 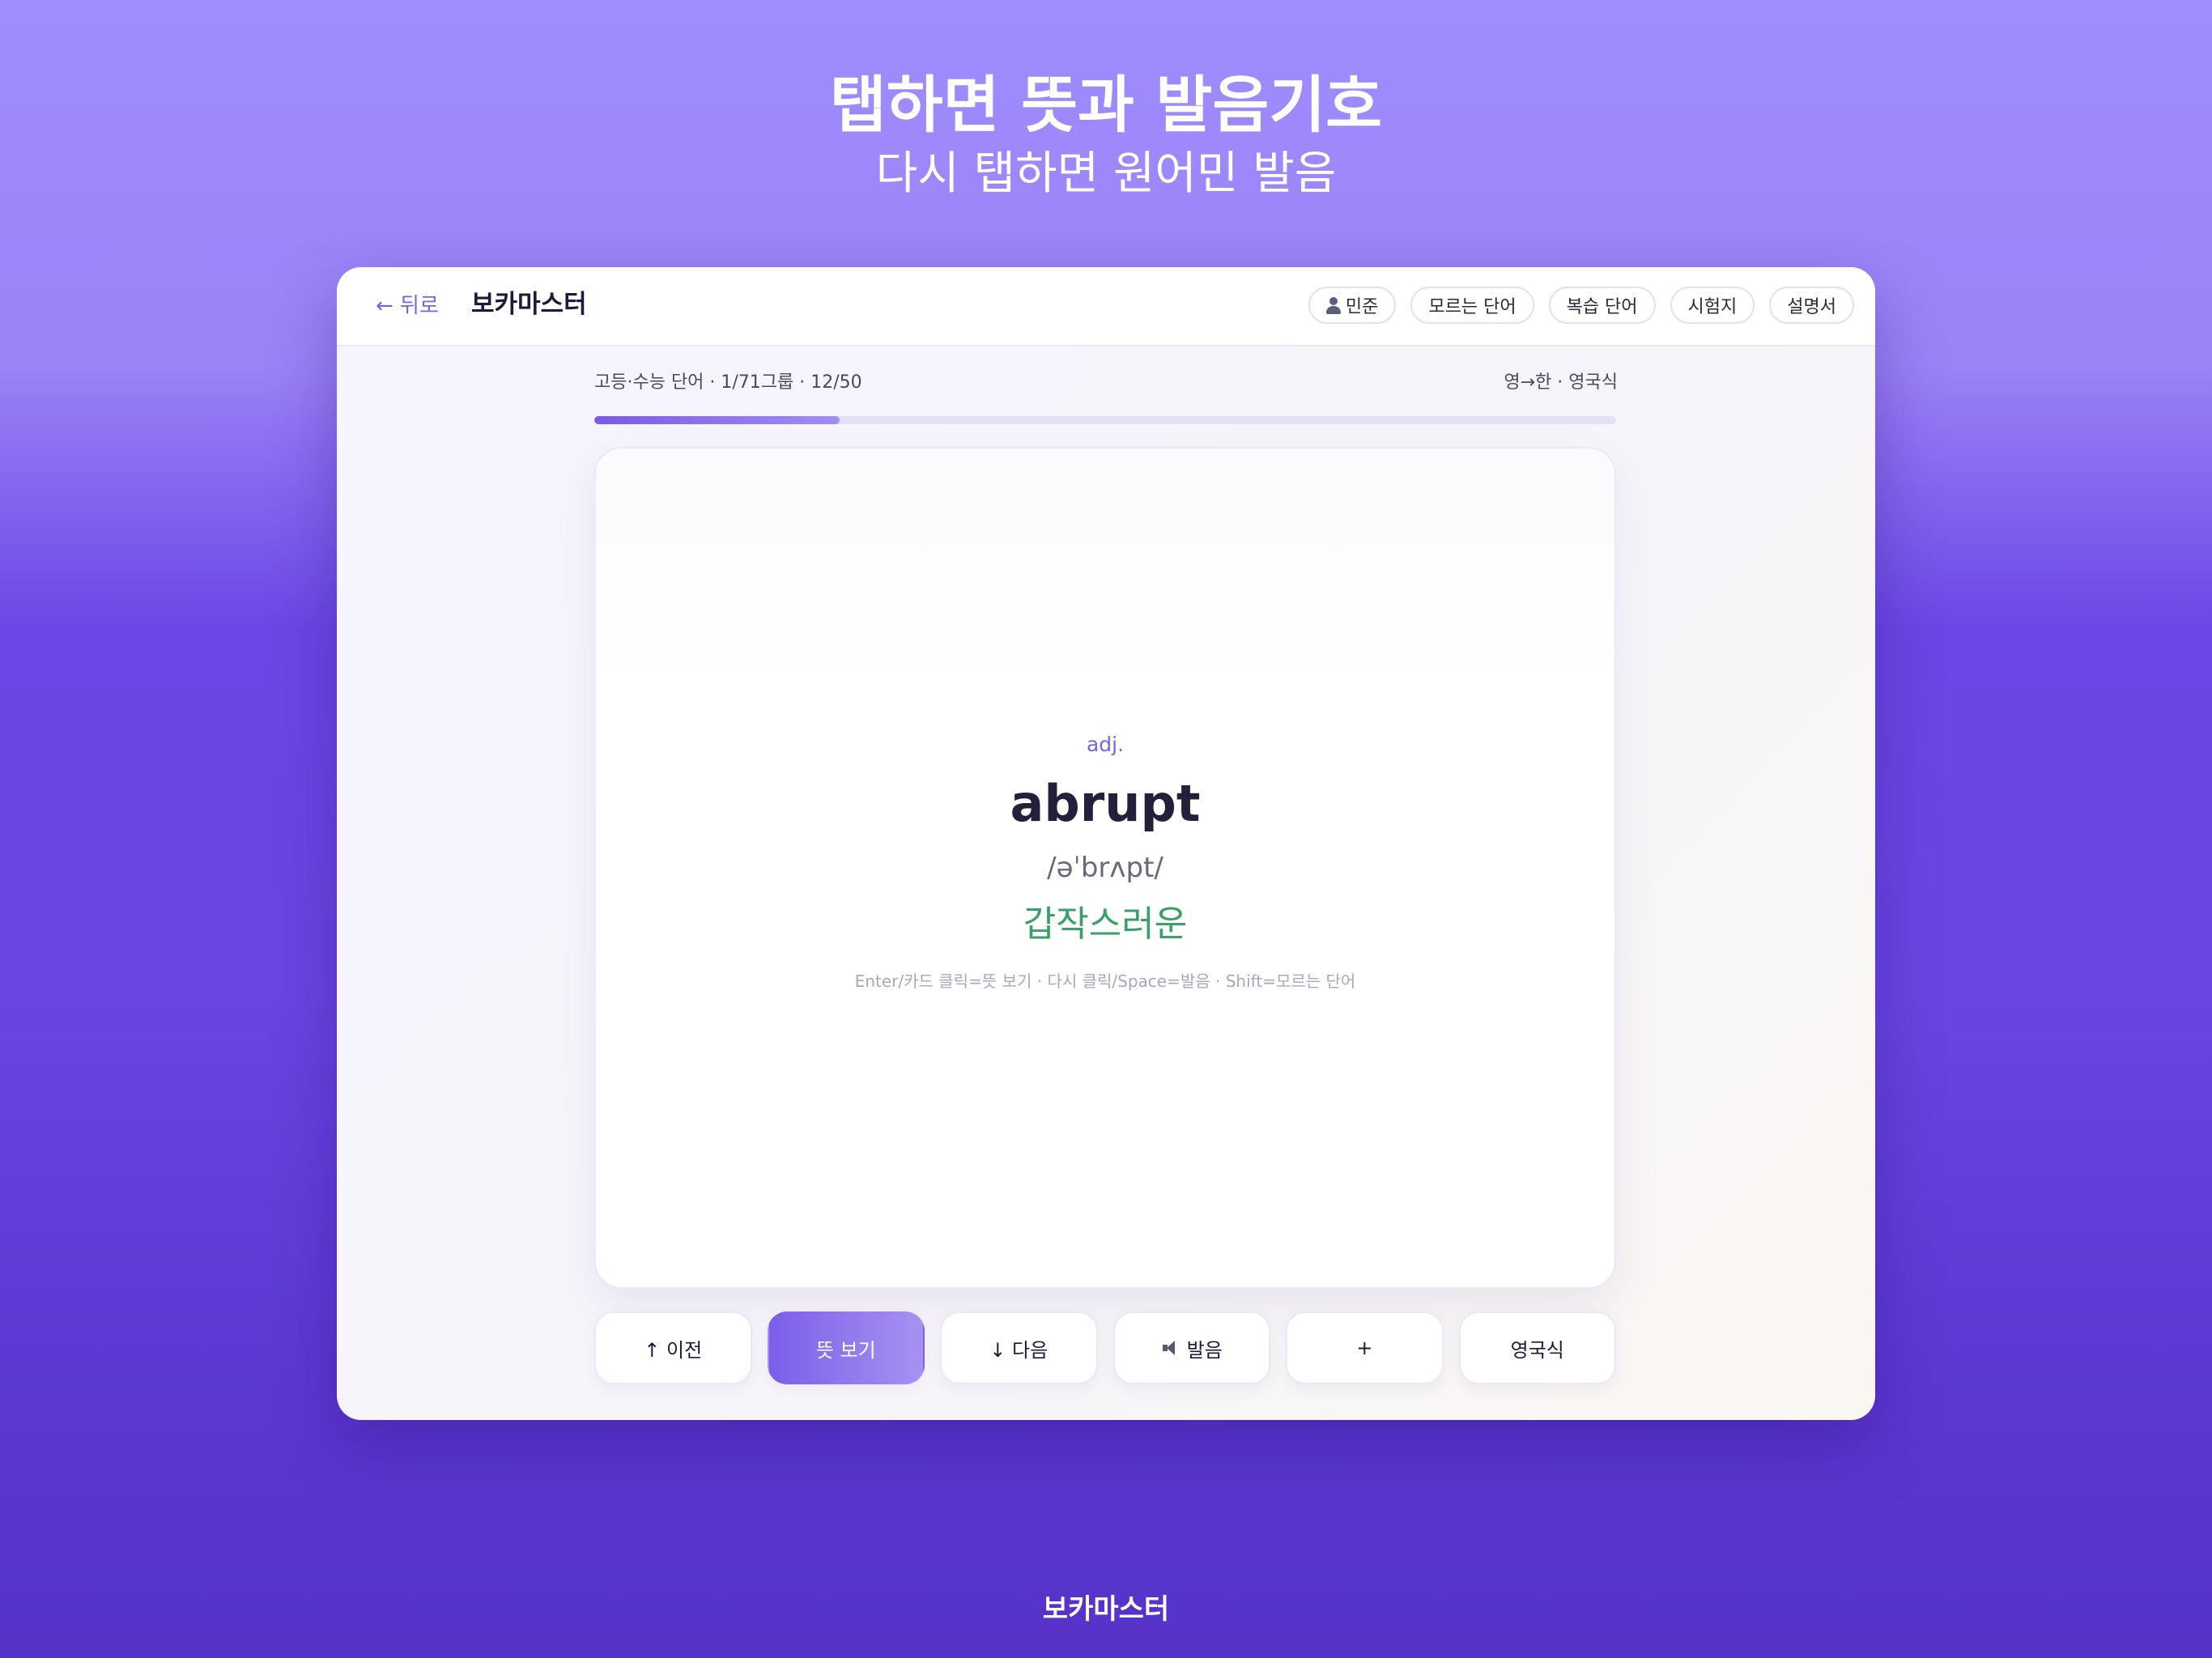 What do you see at coordinates (1602, 305) in the screenshot?
I see `review-words-button: 복습 단어` at bounding box center [1602, 305].